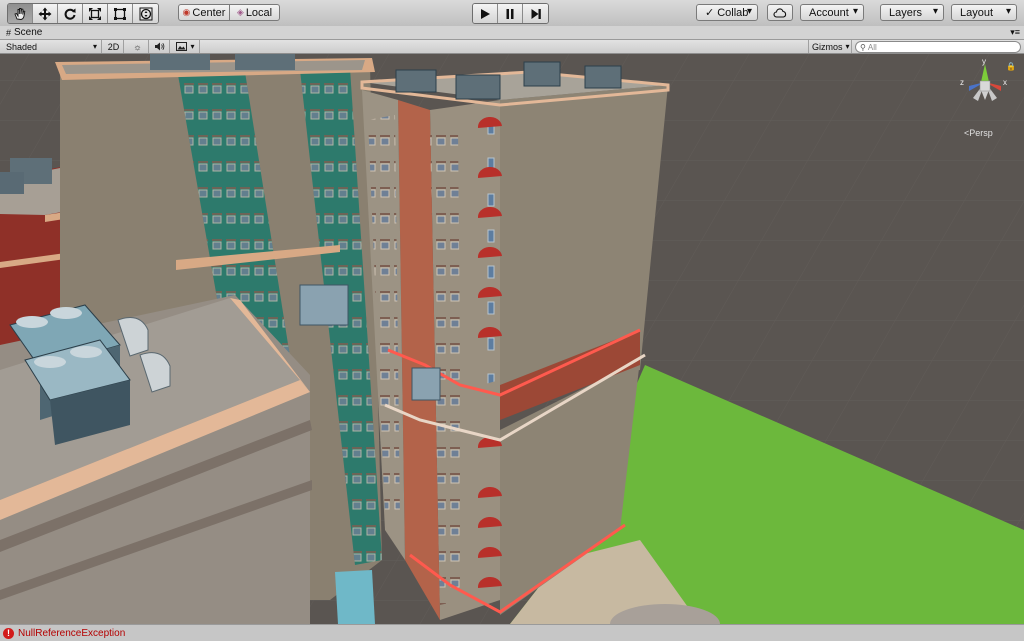 The height and width of the screenshot is (641, 1024). I want to click on layers-label: Layers, so click(906, 12).